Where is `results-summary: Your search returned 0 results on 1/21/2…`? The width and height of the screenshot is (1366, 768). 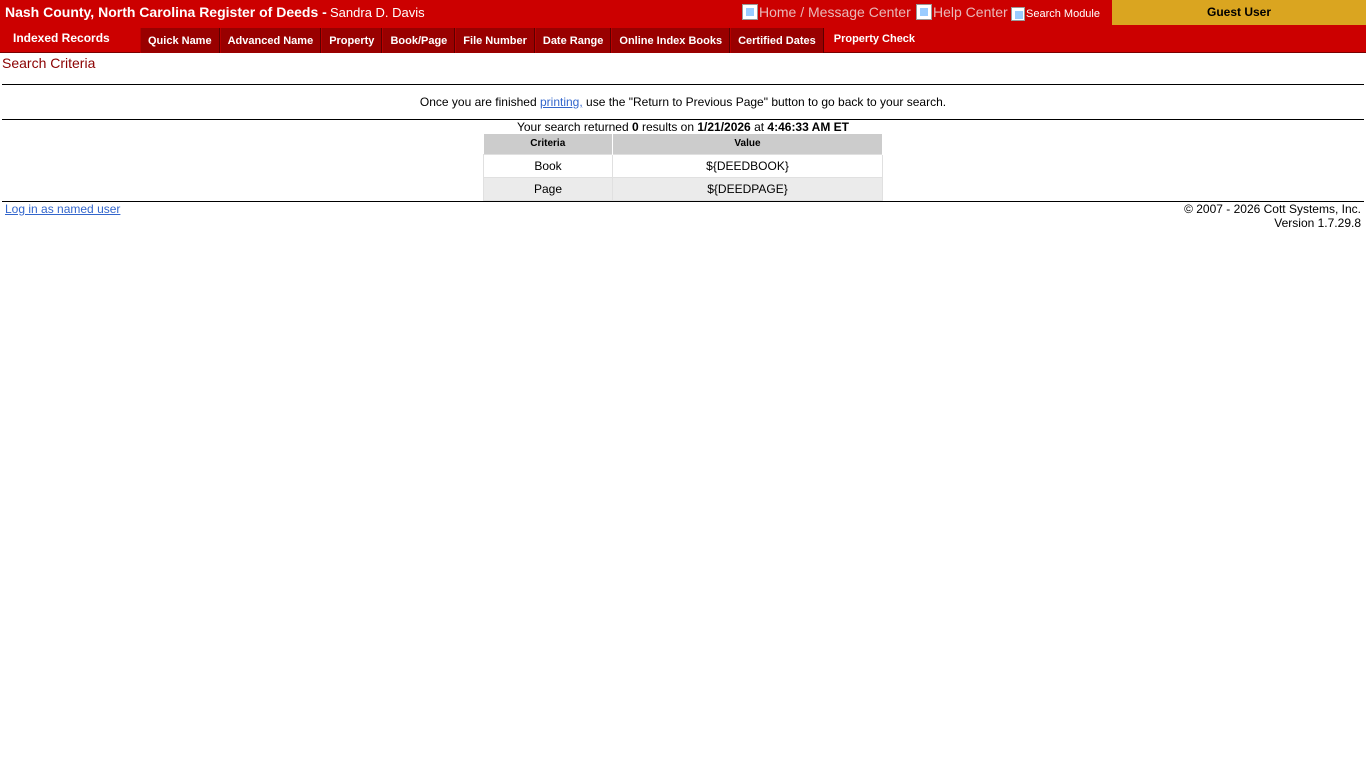
results-summary: Your search returned 0 results on 1/21/2… is located at coordinates (683, 127).